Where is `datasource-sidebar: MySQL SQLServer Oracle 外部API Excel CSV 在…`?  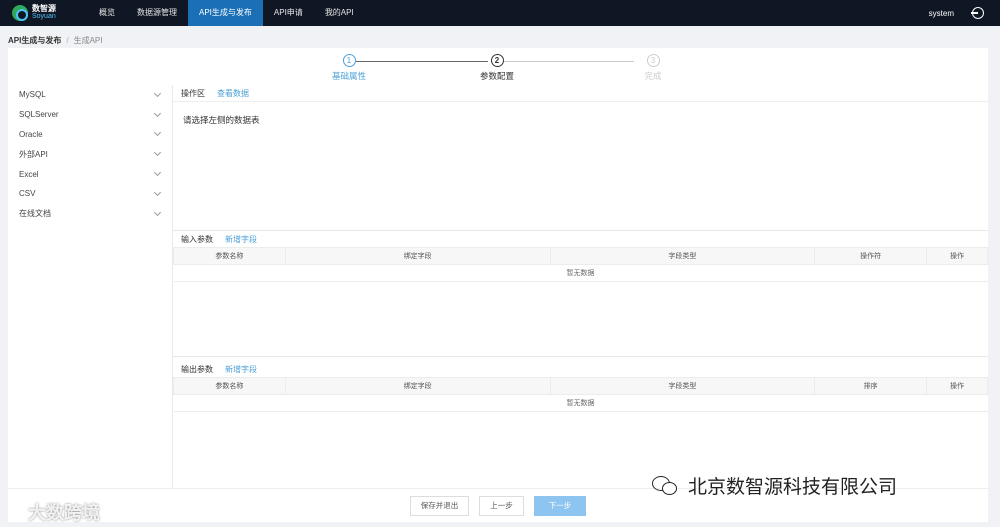
datasource-sidebar: MySQL SQLServer Oracle 外部API Excel CSV 在… is located at coordinates (90, 286).